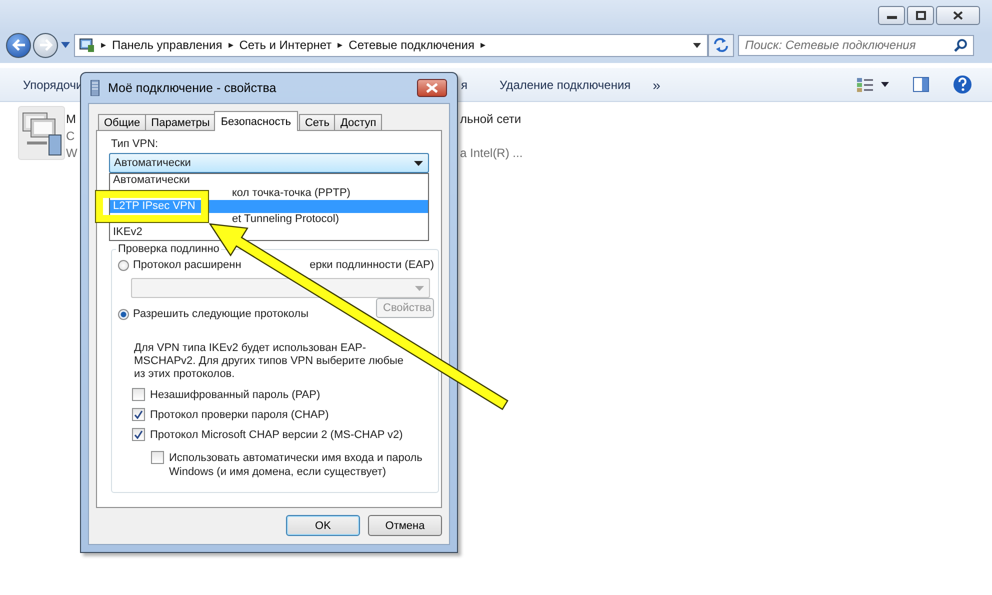  What do you see at coordinates (960, 45) in the screenshot?
I see `search-icon` at bounding box center [960, 45].